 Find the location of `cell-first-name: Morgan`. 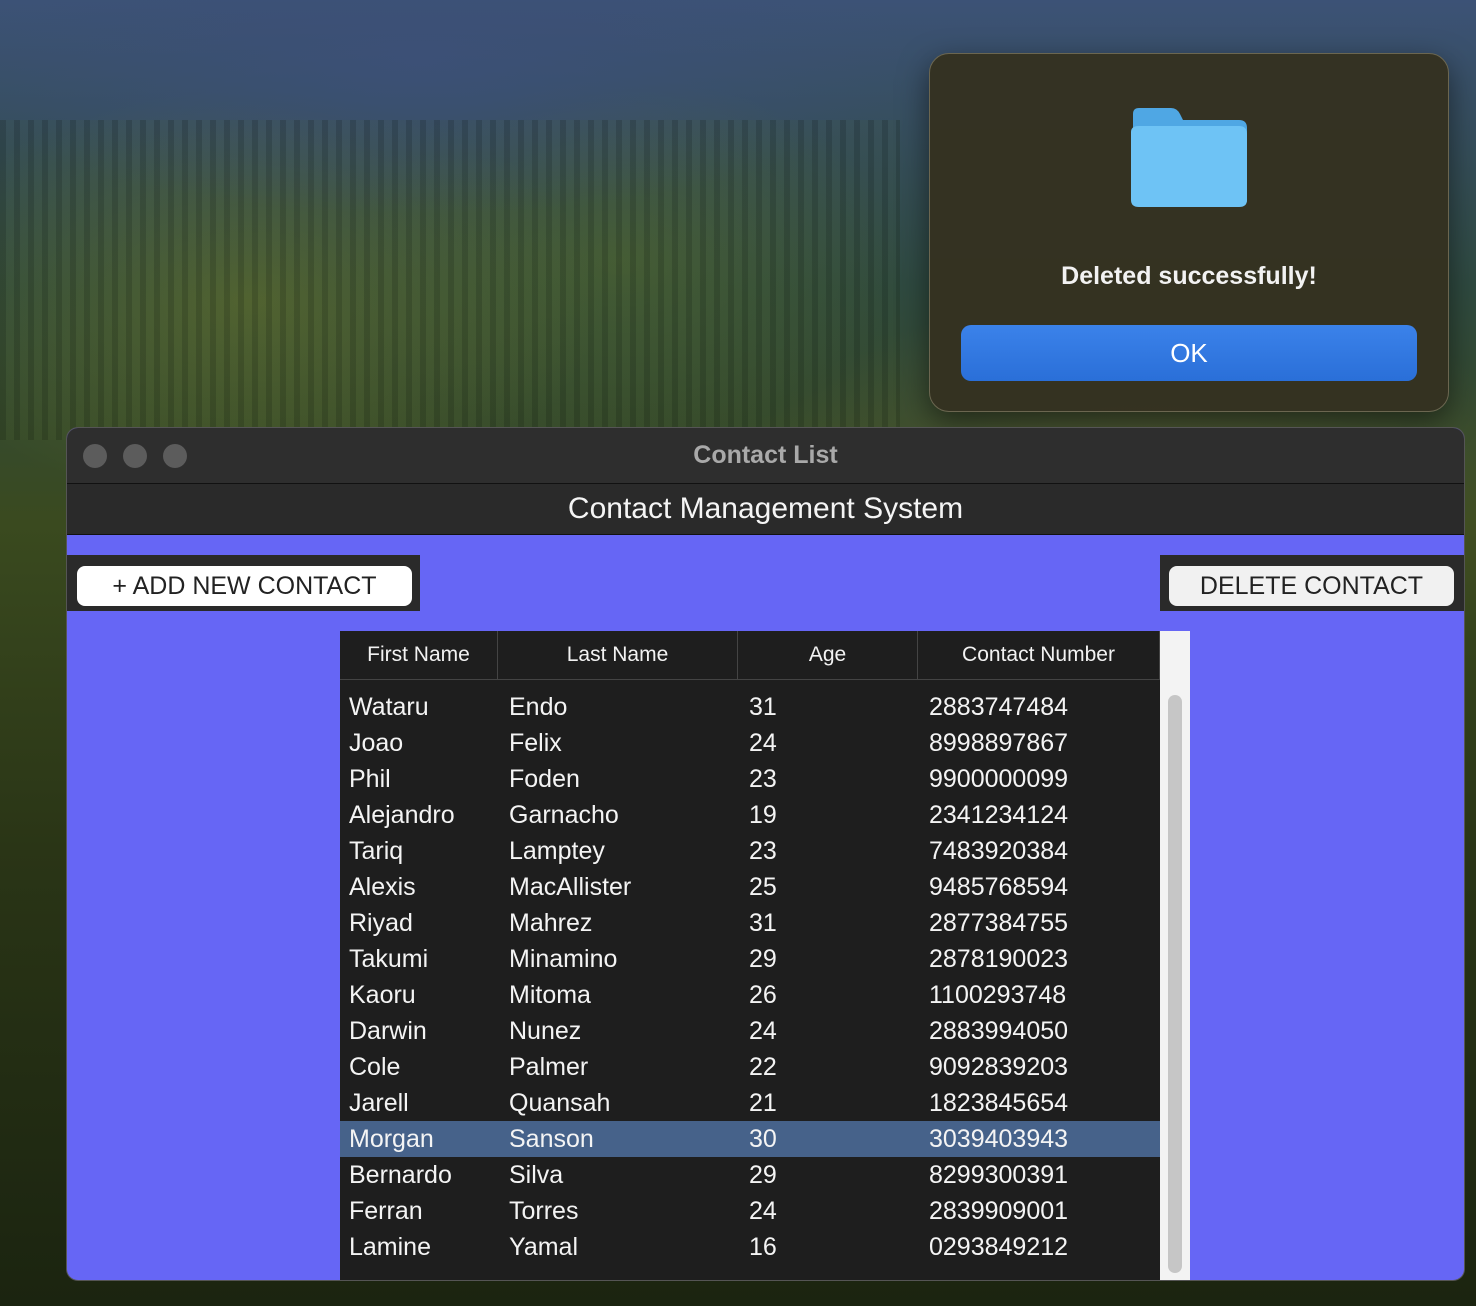

cell-first-name: Morgan is located at coordinates (391, 1139).